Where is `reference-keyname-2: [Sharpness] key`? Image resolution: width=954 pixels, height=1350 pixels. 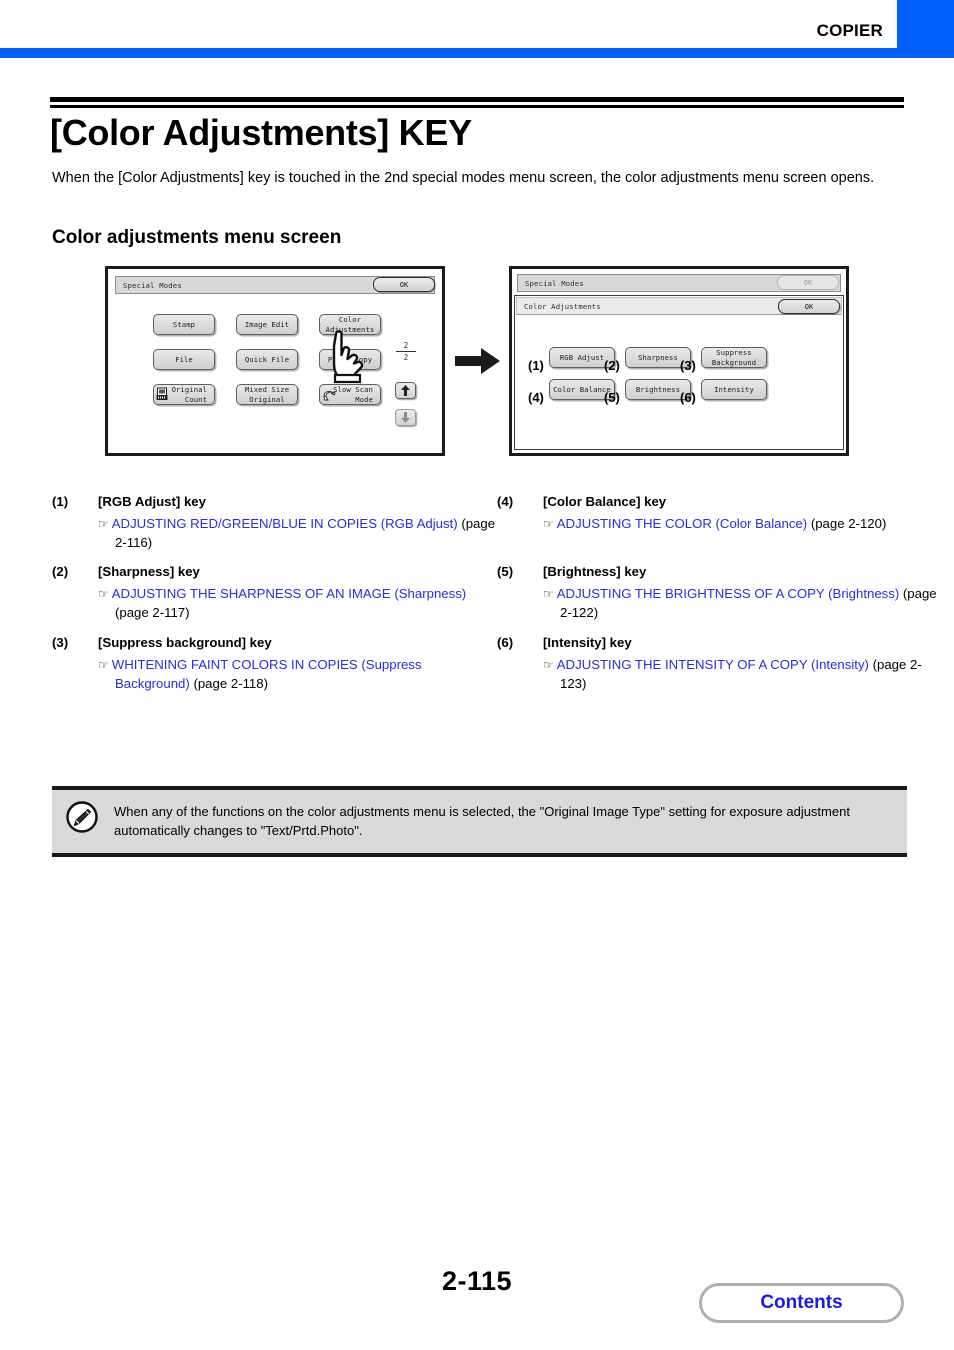 reference-keyname-2: [Sharpness] key is located at coordinates (149, 571).